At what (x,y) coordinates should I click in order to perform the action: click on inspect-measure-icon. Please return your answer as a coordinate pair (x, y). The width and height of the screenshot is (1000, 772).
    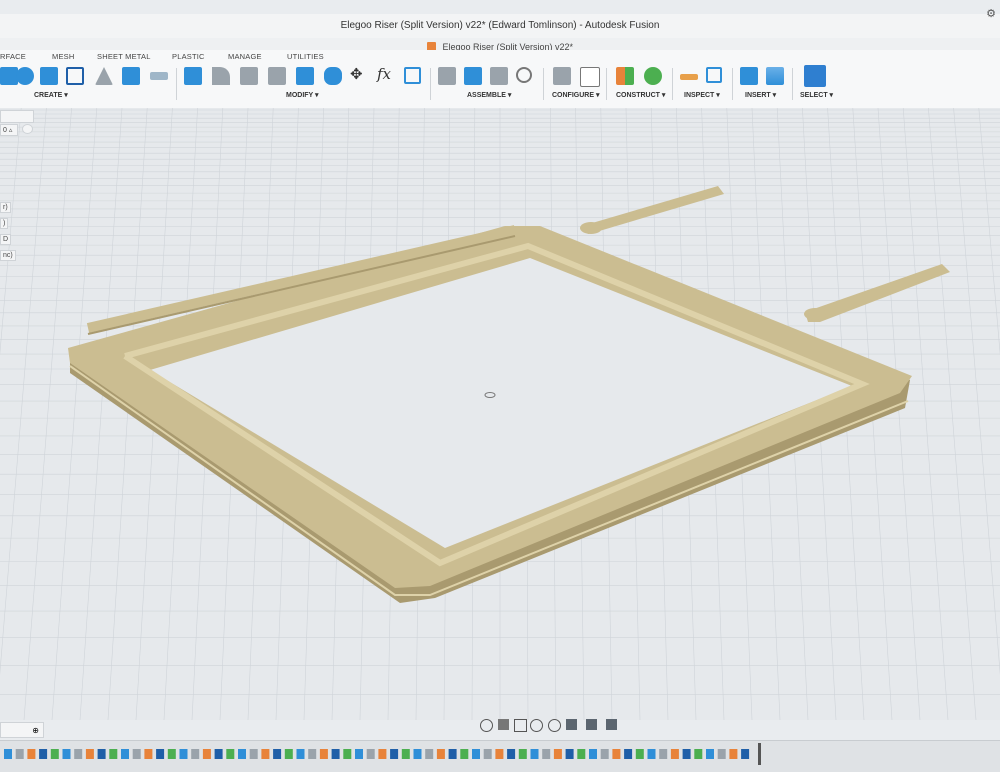
    Looking at the image, I should click on (689, 77).